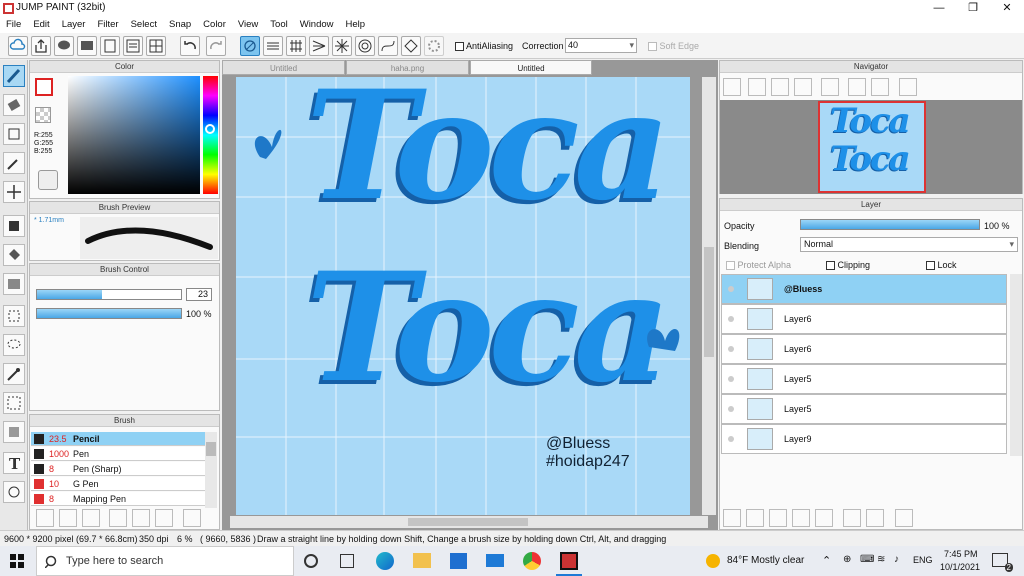 The width and height of the screenshot is (1024, 576). I want to click on menu-view: View, so click(248, 25).